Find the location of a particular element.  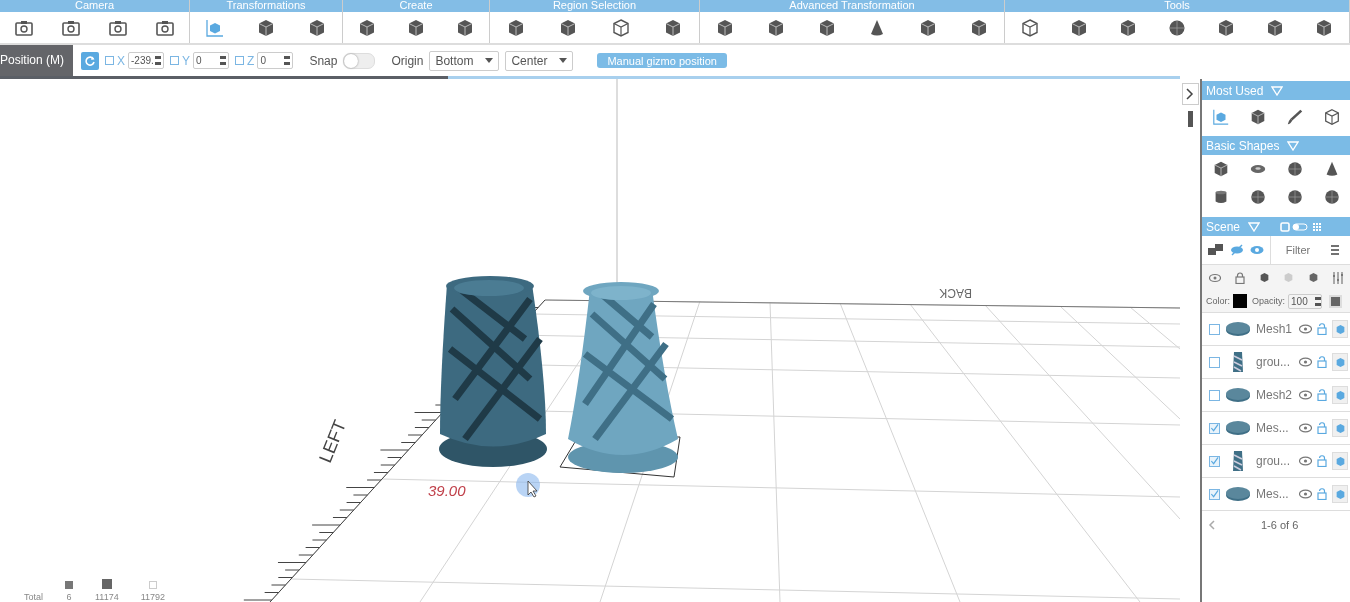

scene-item: Mesh1 is located at coordinates (1276, 329).